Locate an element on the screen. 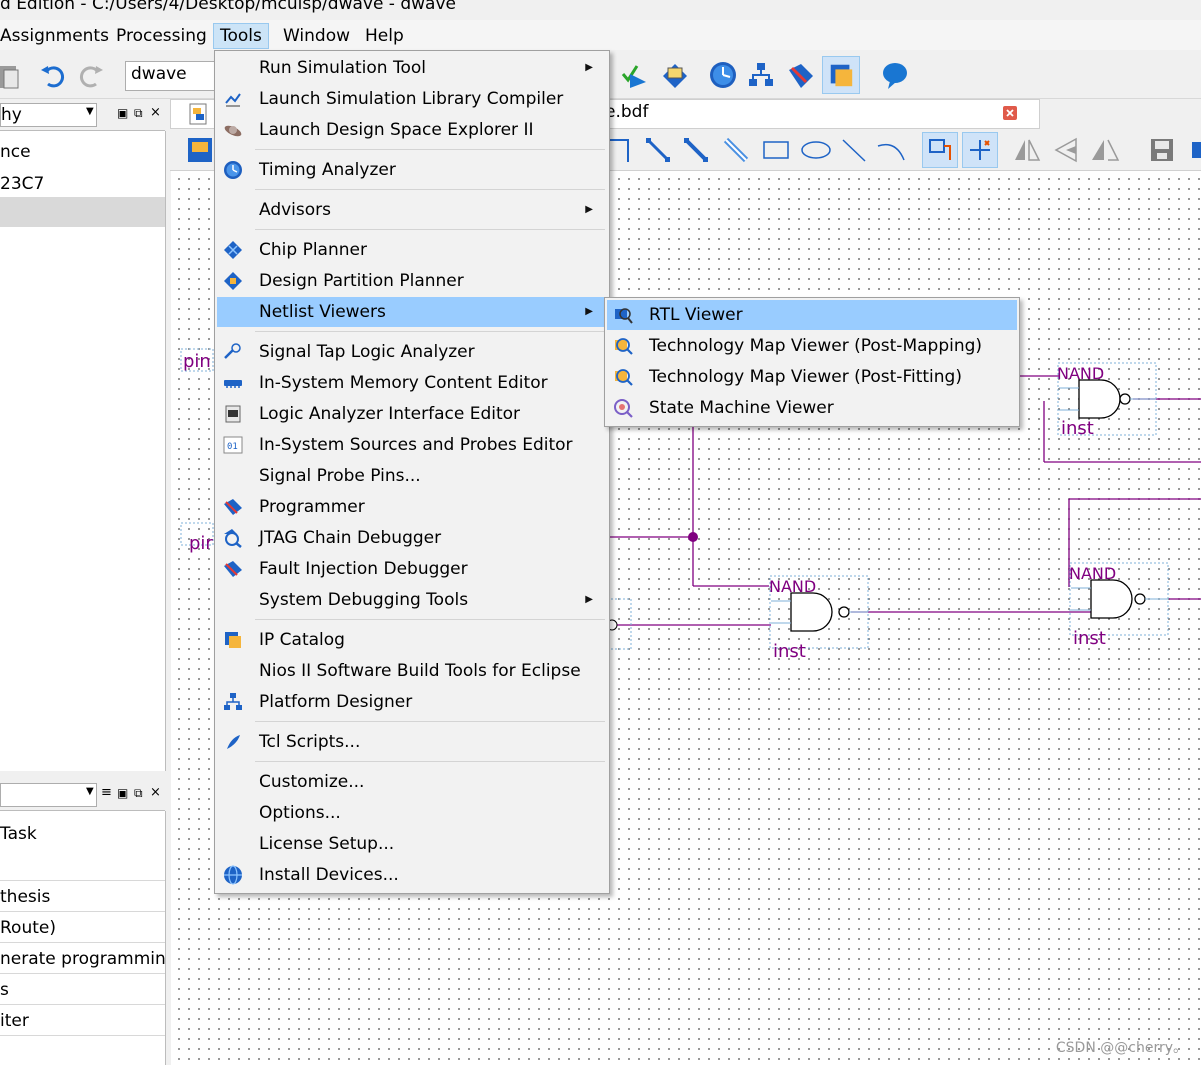 This screenshot has height=1065, width=1201. rtl-viewer-toolbar-icon is located at coordinates (675, 75).